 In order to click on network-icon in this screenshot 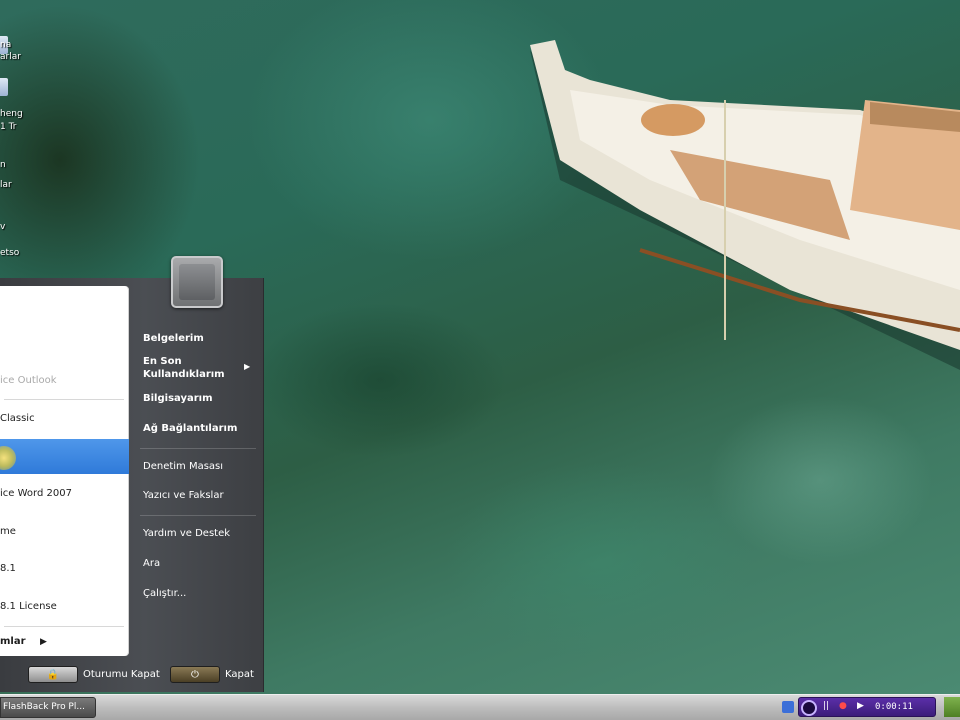, I will do `click(788, 707)`.